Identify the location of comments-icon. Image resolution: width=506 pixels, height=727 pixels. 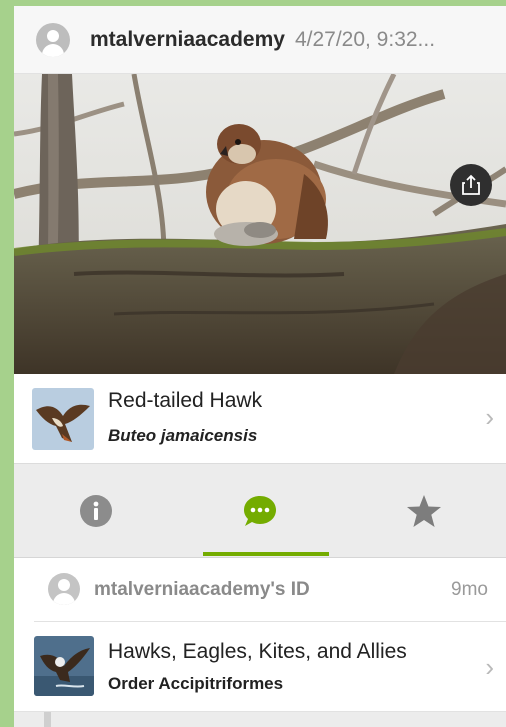
(260, 511).